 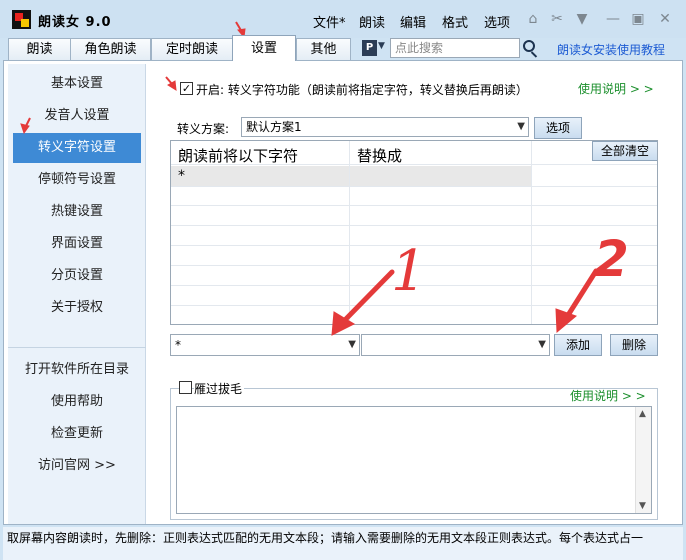 I want to click on col-header-replace: 替换成, so click(x=380, y=156).